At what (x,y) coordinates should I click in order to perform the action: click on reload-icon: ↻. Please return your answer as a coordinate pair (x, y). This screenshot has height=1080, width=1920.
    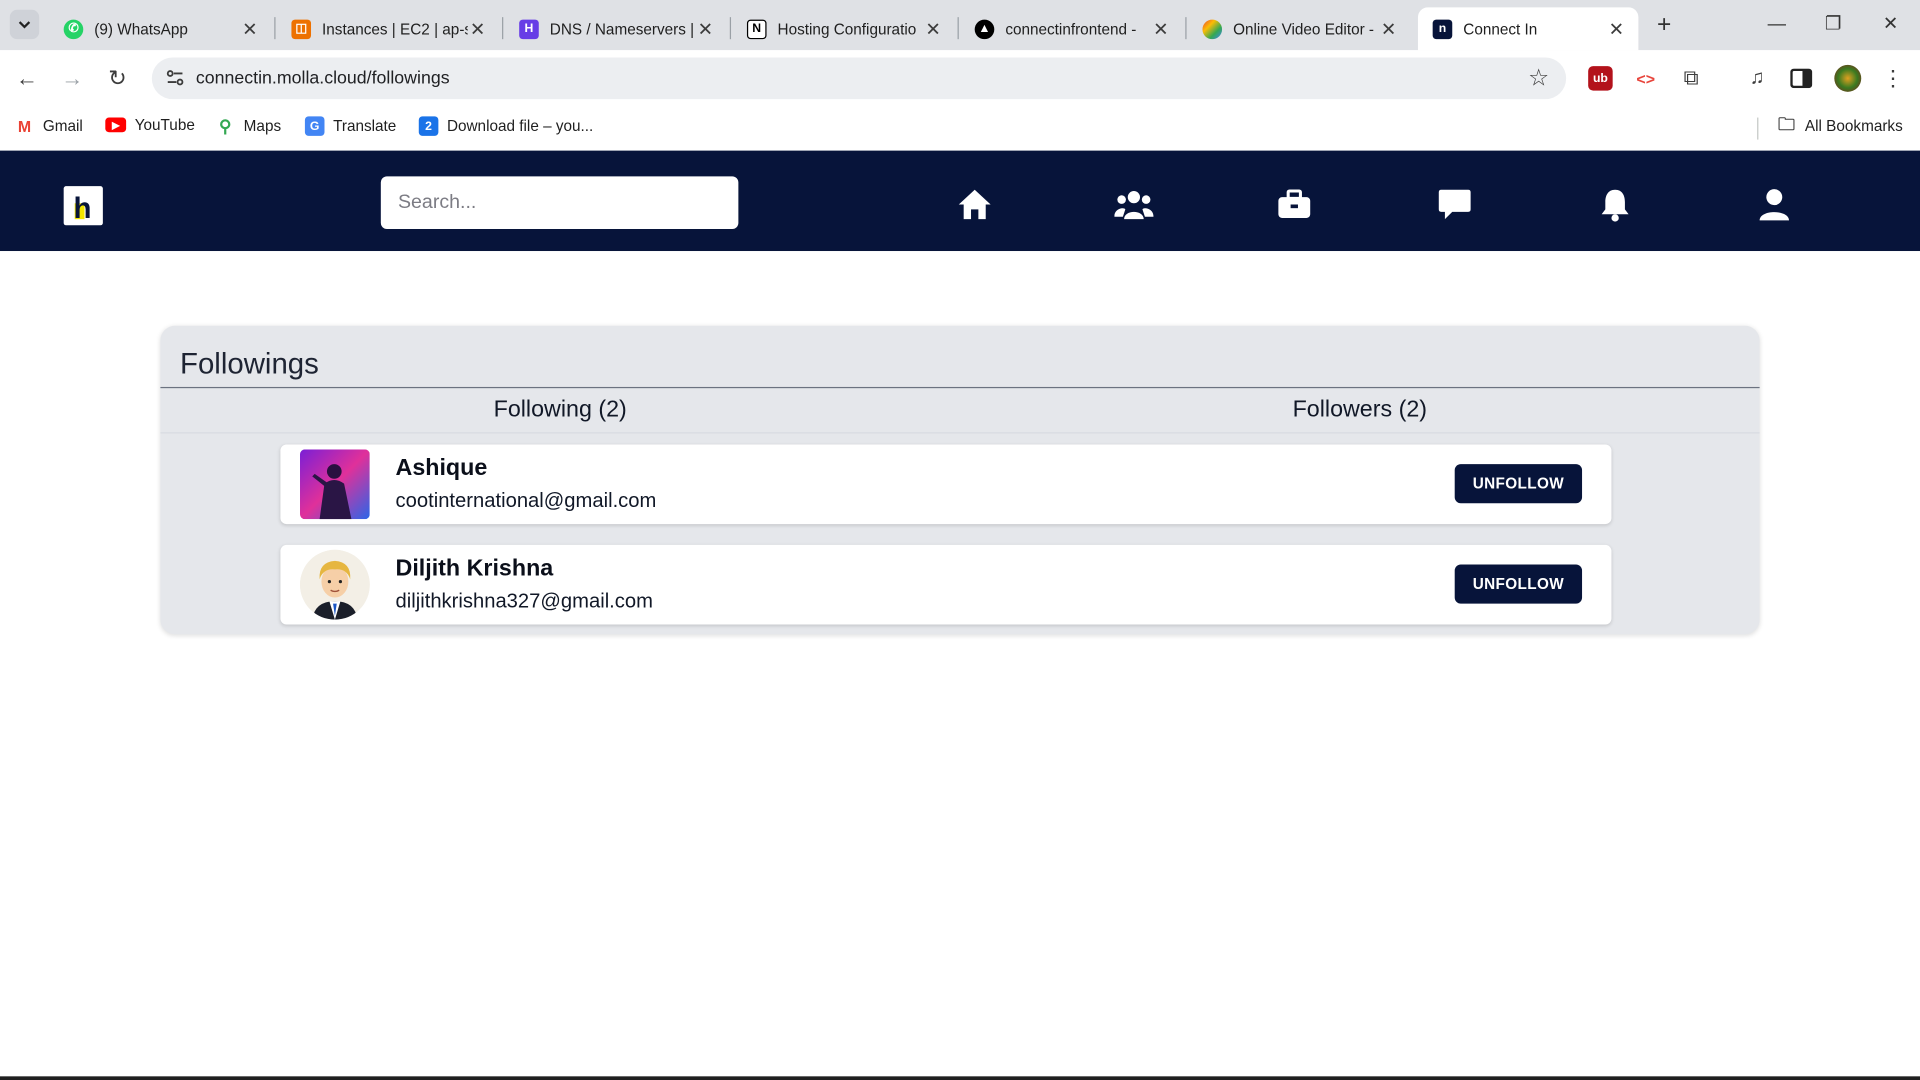
    Looking at the image, I should click on (118, 78).